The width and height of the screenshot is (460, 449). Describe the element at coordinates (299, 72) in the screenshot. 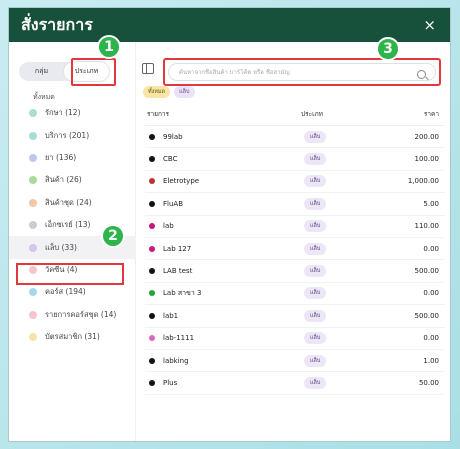

I see `search-input` at that location.